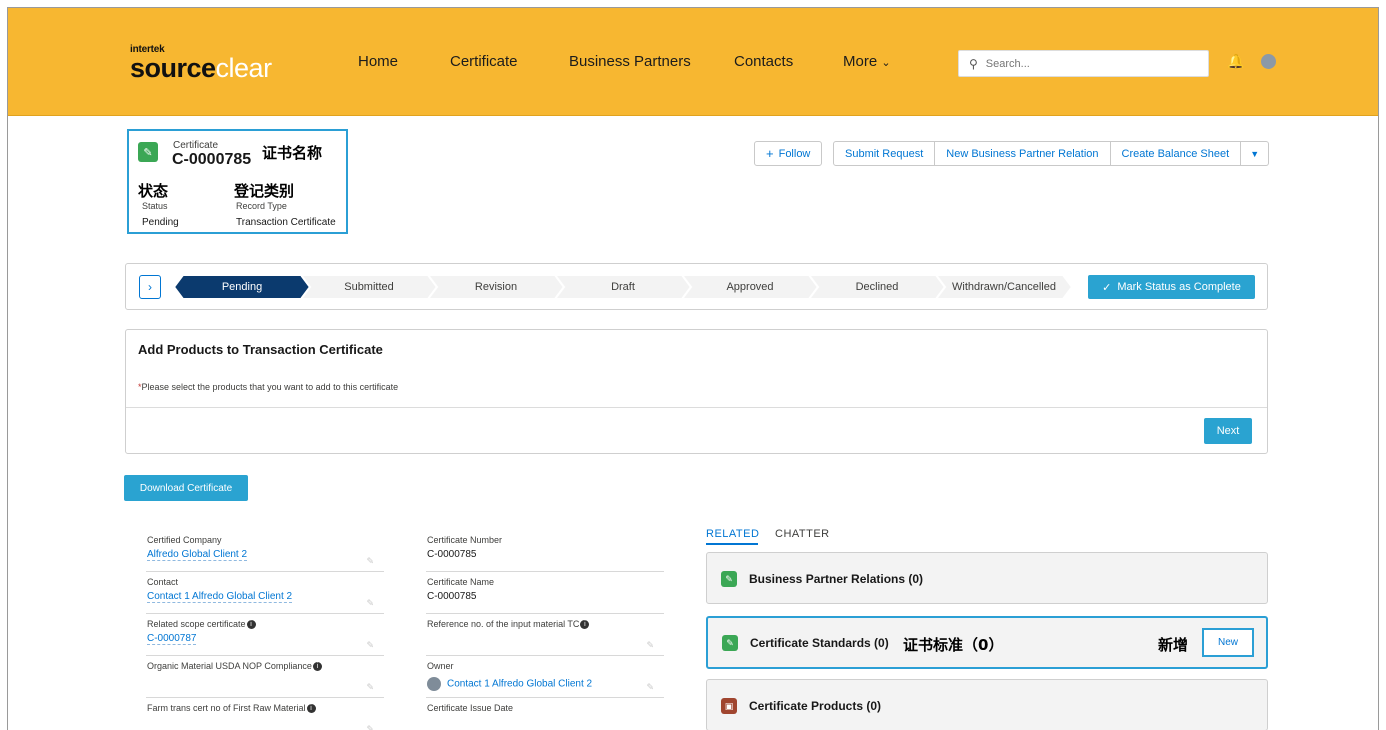 This screenshot has height=730, width=1386. I want to click on record-type-label: Record Type, so click(261, 206).